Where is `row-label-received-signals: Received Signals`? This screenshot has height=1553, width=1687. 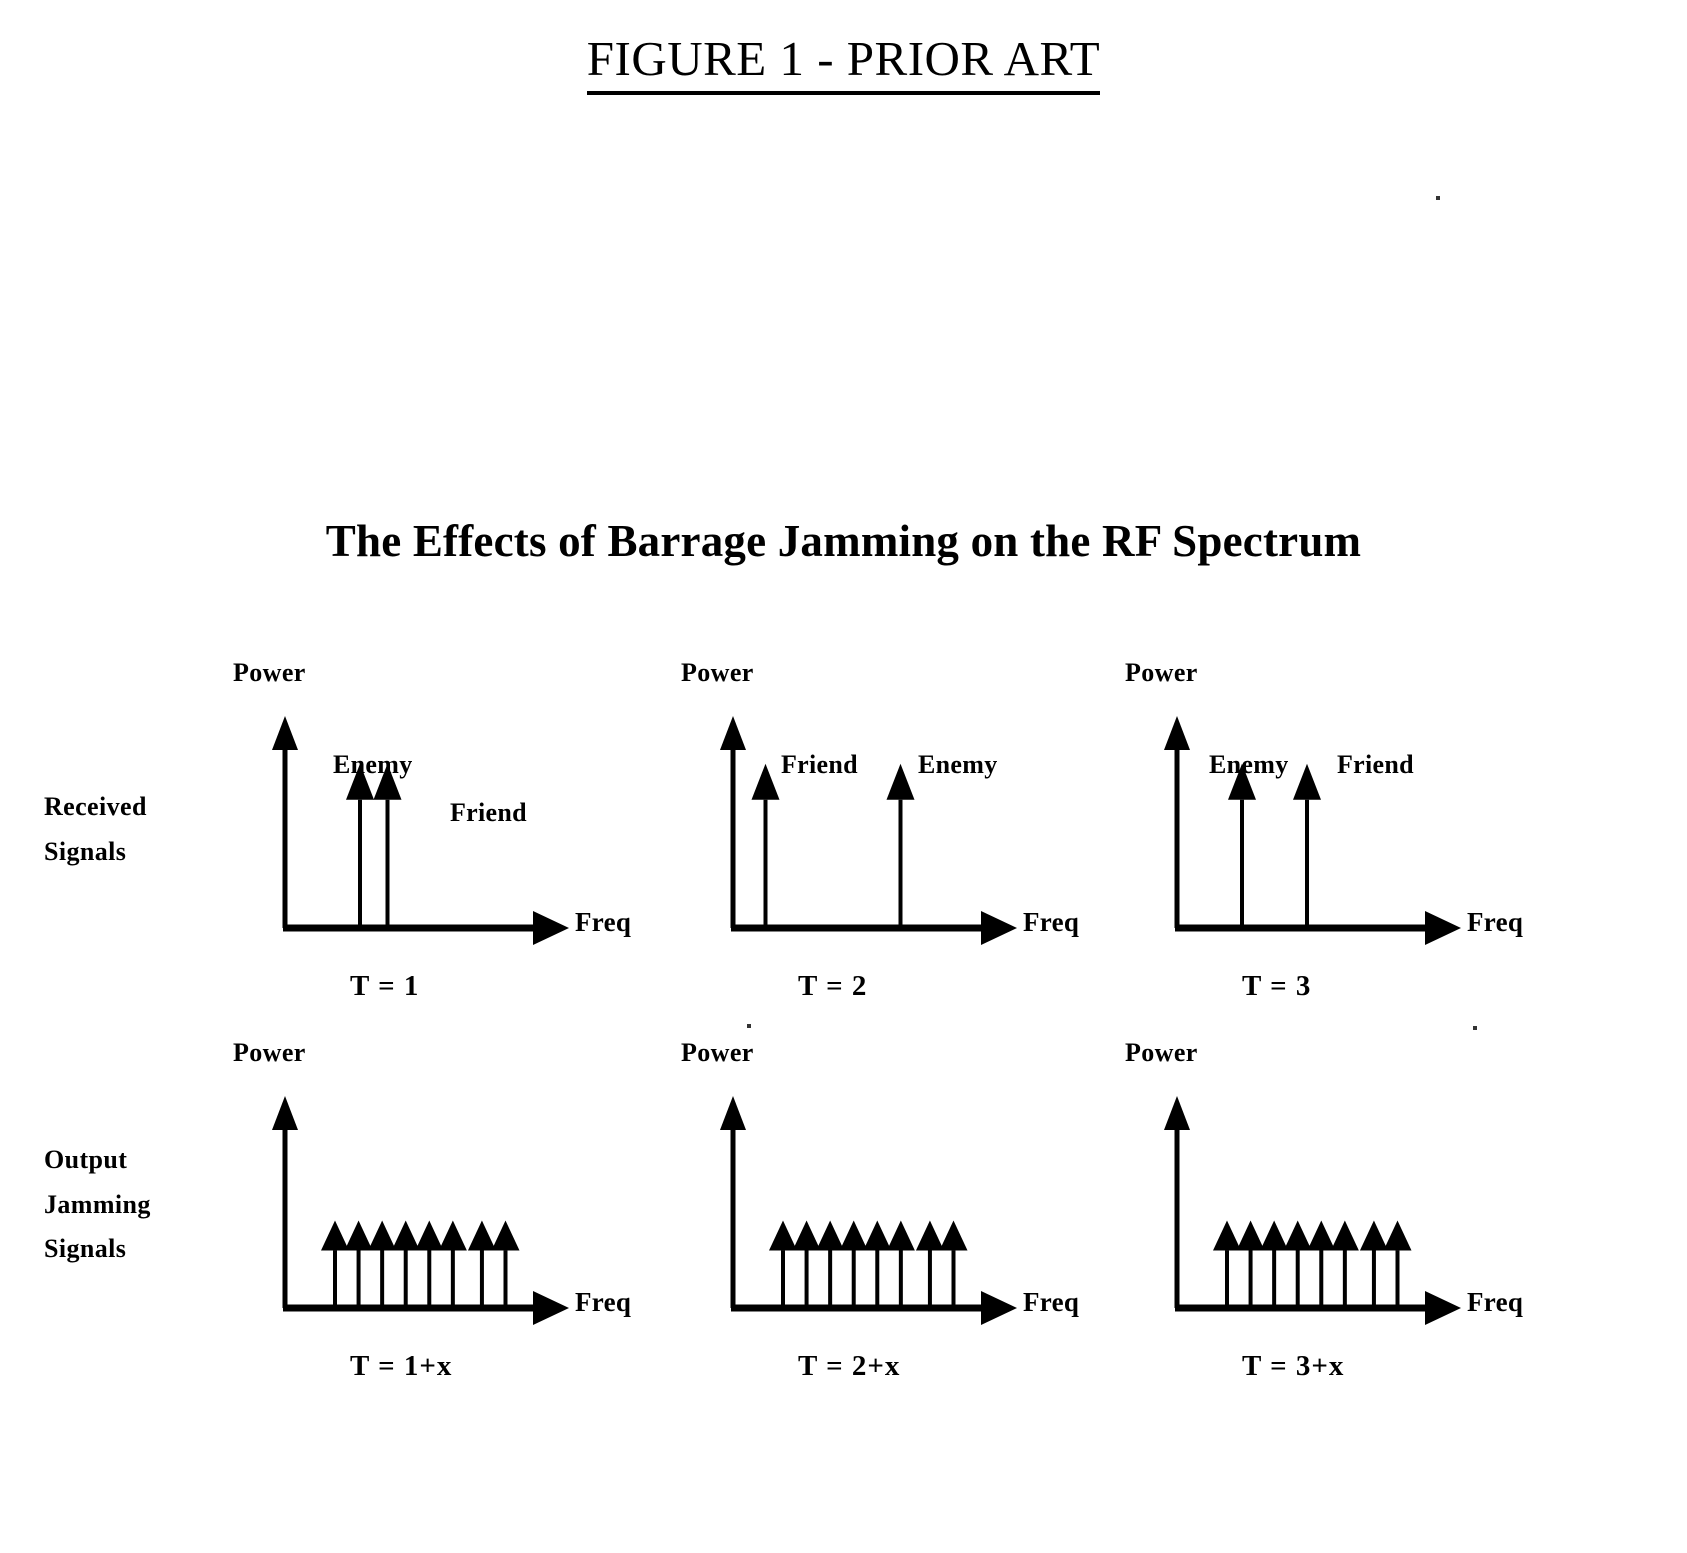
row-label-received-signals: Received Signals is located at coordinates (95, 829).